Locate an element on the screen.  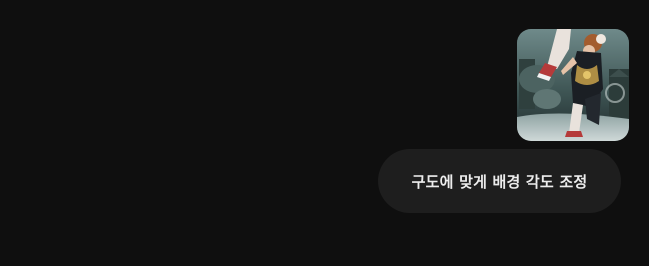
attachment-image is located at coordinates (573, 85).